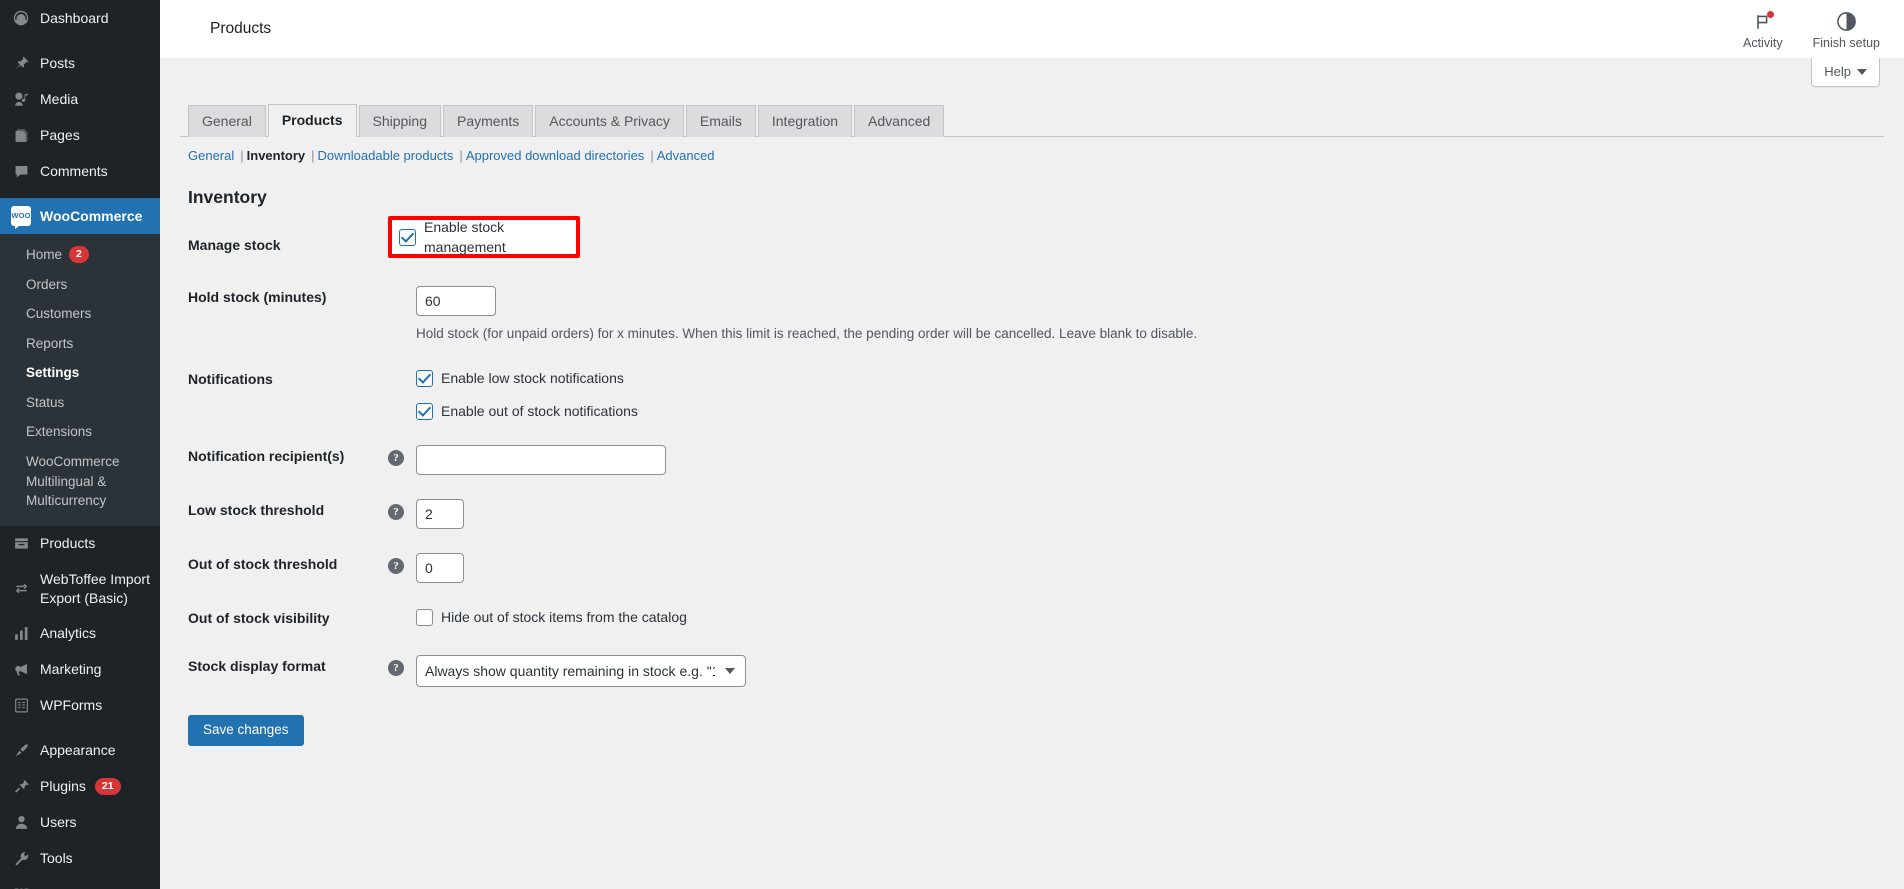 This screenshot has width=1904, height=889. I want to click on sidebar-item-label: Dashboard, so click(74, 17).